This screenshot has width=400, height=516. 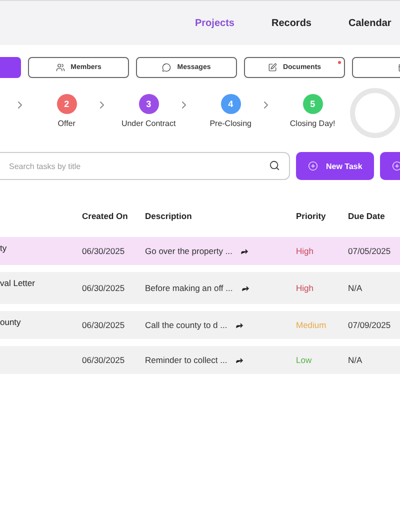 I want to click on step-label: Under Contract, so click(x=148, y=123).